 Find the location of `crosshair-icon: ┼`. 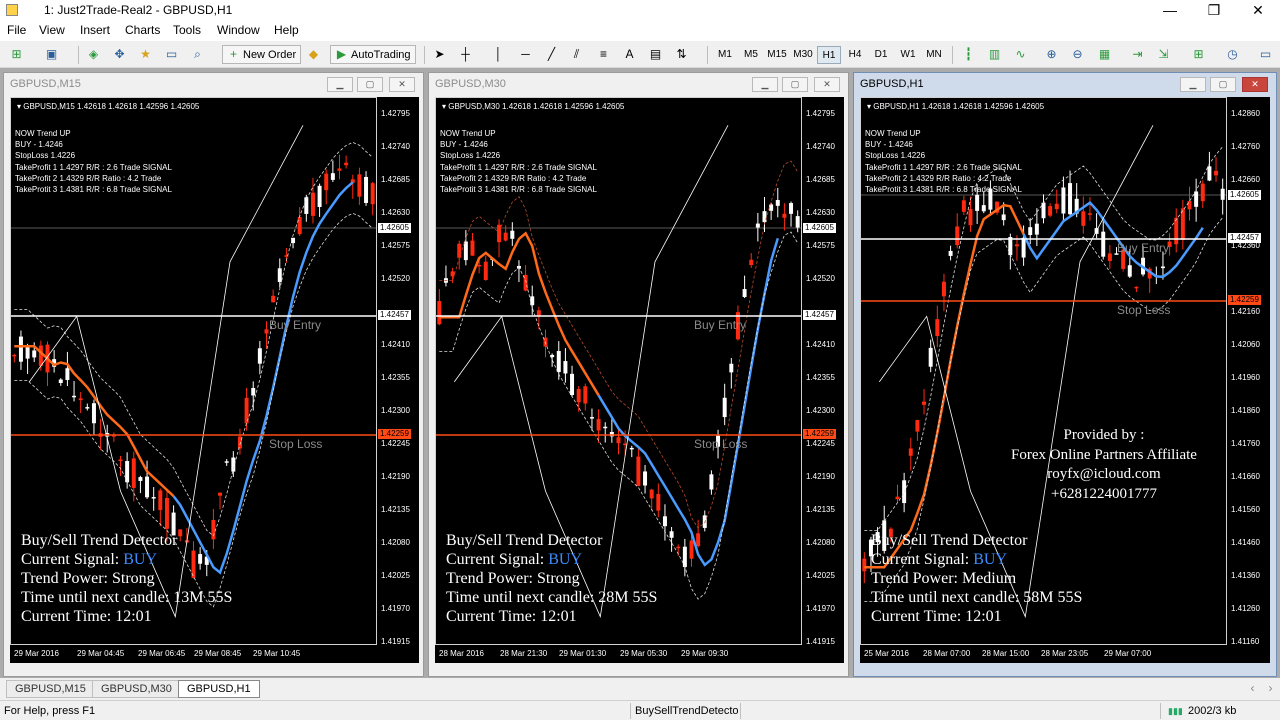

crosshair-icon: ┼ is located at coordinates (465, 54).